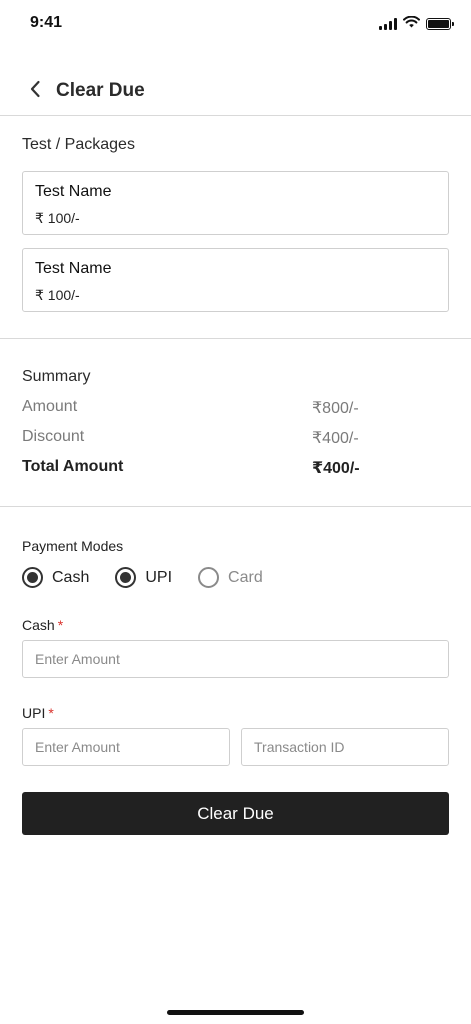 This screenshot has height=1024, width=471. I want to click on total-amount-label: Total Amount, so click(73, 466).